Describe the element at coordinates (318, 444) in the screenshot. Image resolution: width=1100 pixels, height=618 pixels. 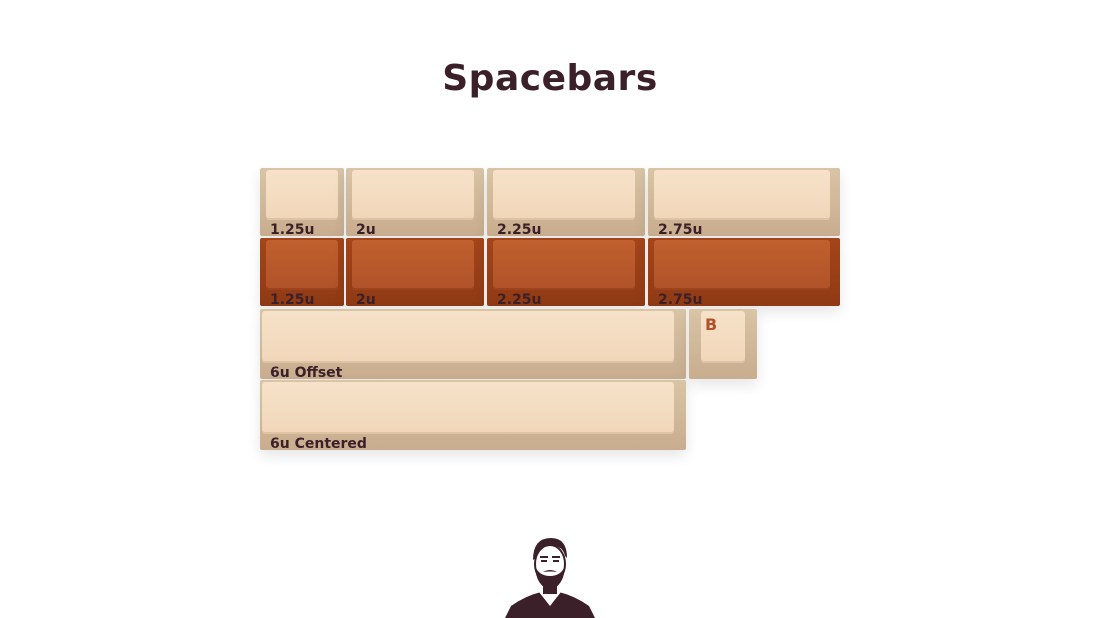
I see `spacebar-legend: 6u Centered` at that location.